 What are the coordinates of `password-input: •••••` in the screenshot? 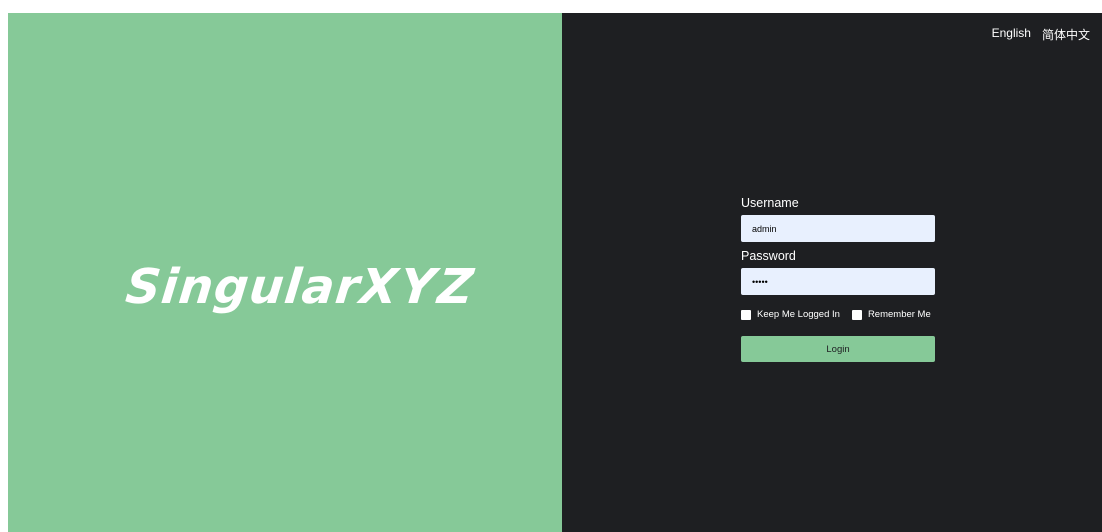 It's located at (838, 281).